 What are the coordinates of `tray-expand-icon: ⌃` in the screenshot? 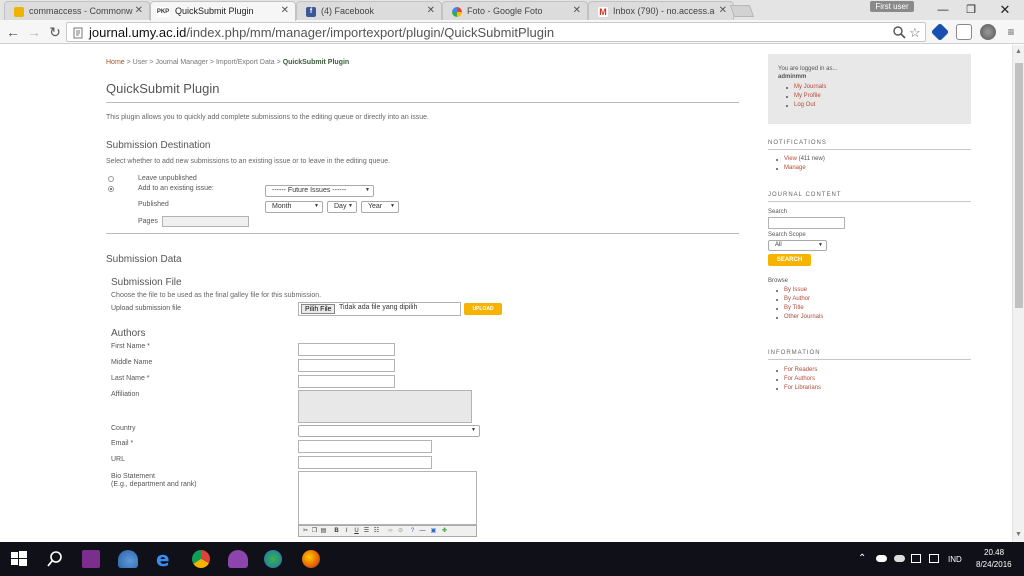 It's located at (862, 558).